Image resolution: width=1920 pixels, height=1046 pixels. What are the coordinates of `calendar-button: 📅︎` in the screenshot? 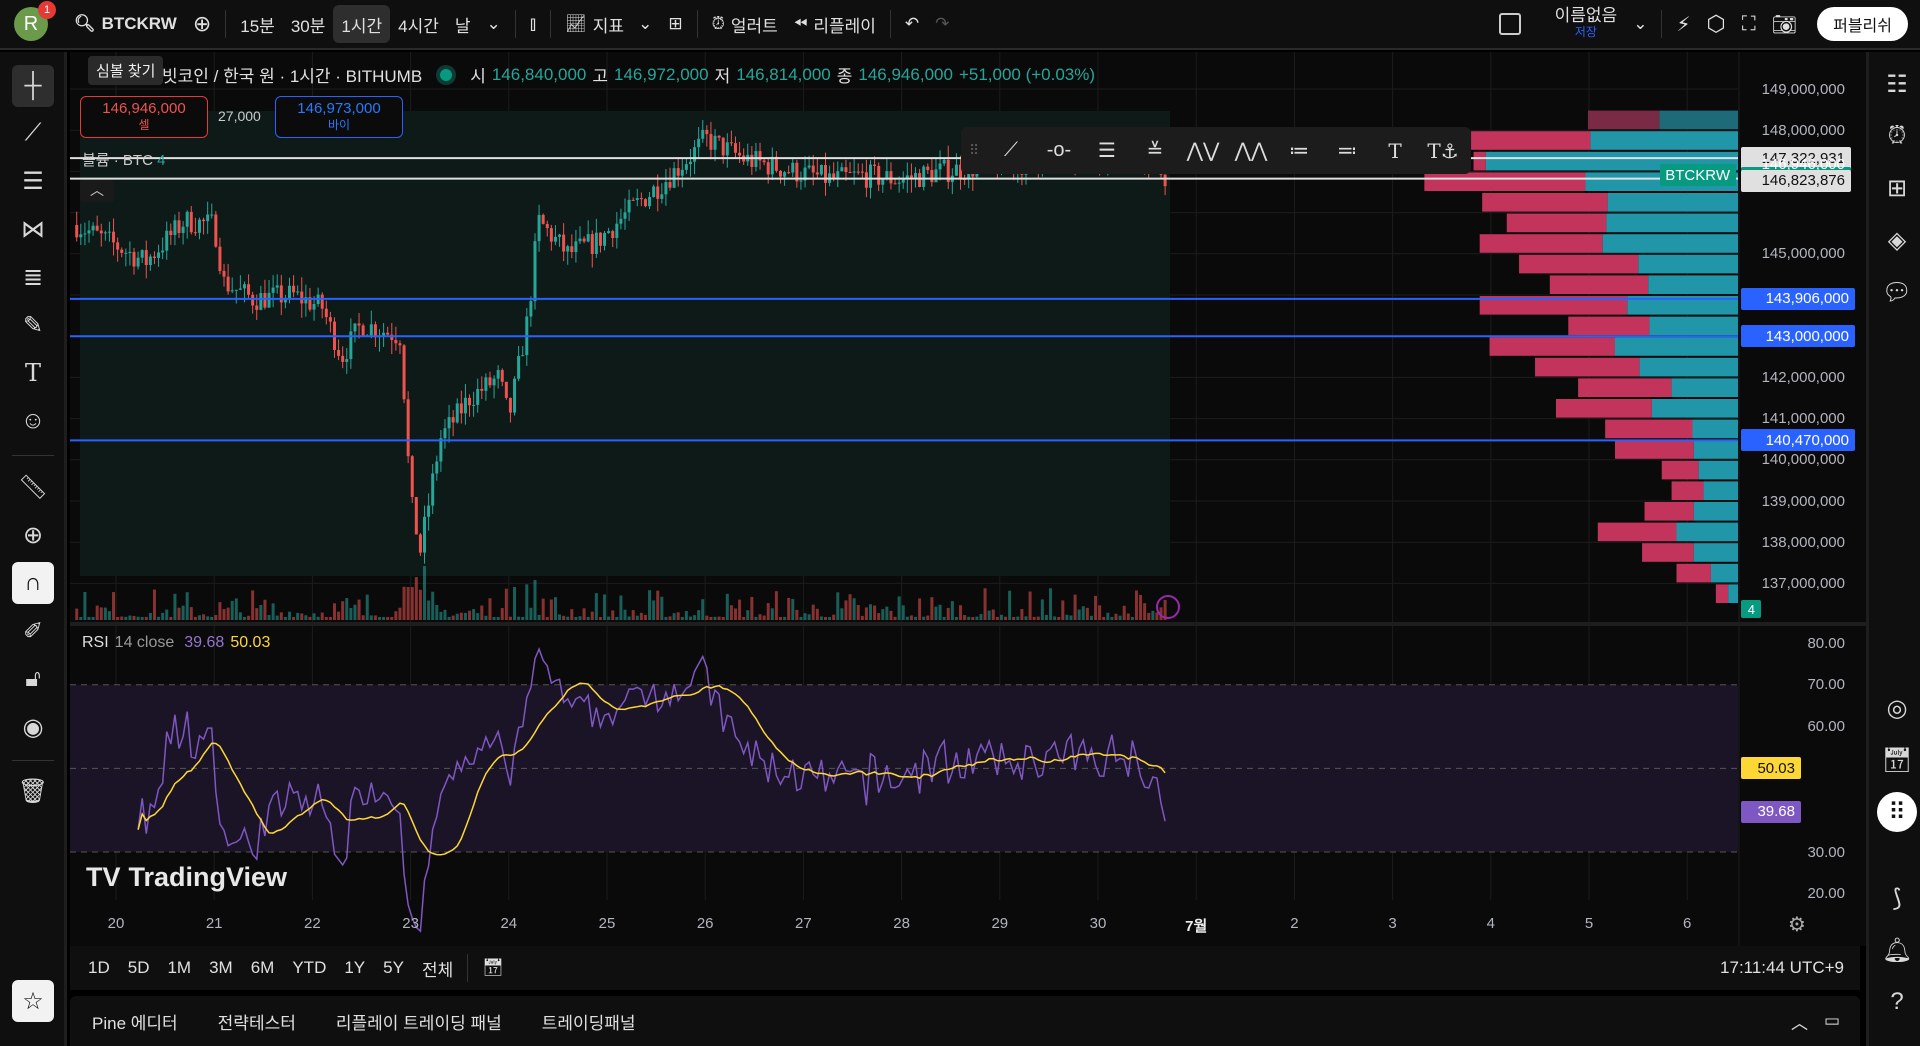 It's located at (1897, 760).